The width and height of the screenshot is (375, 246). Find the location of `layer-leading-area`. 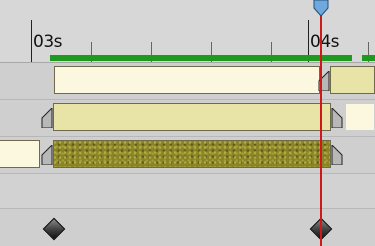

layer-leading-area is located at coordinates (20, 154).